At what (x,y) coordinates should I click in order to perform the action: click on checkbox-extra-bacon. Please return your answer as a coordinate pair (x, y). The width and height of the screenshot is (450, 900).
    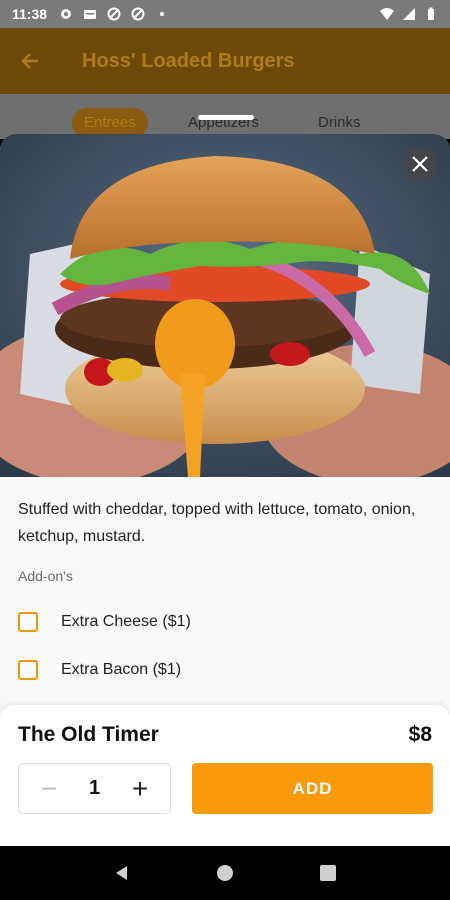
    Looking at the image, I should click on (28, 670).